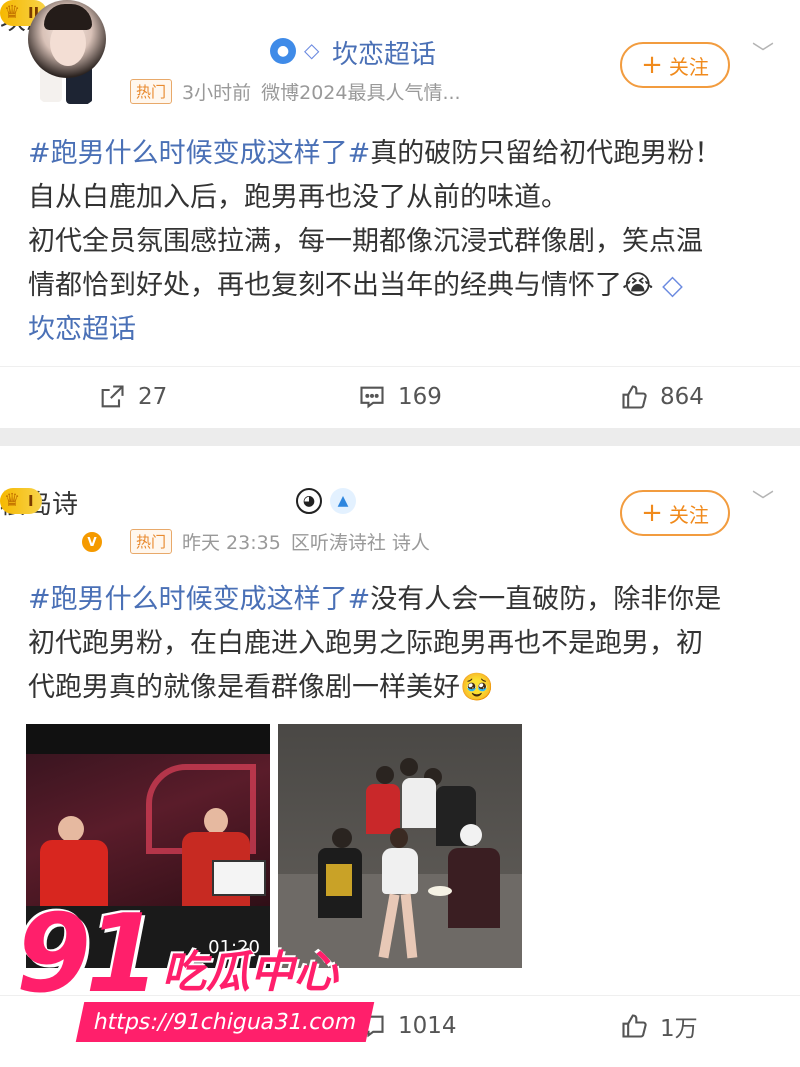  What do you see at coordinates (477, 687) in the screenshot?
I see `touched-emoji-icon: 🥹` at bounding box center [477, 687].